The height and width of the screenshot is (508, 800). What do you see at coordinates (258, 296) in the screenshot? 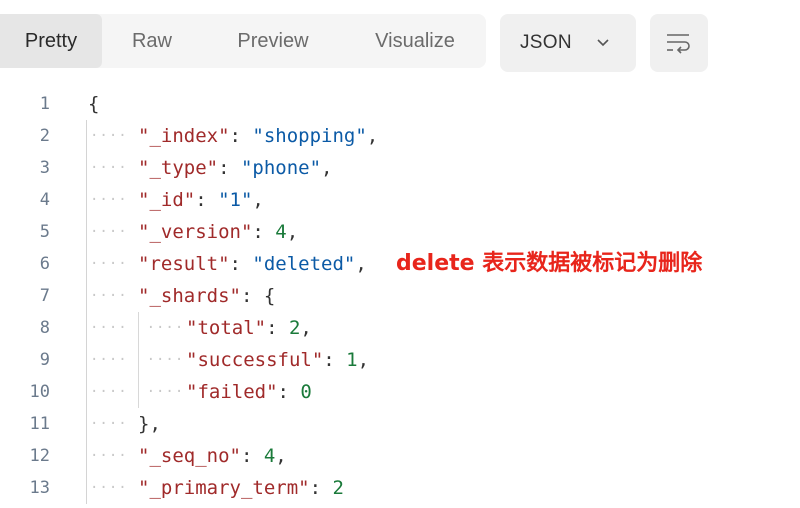
I see `token: : {` at bounding box center [258, 296].